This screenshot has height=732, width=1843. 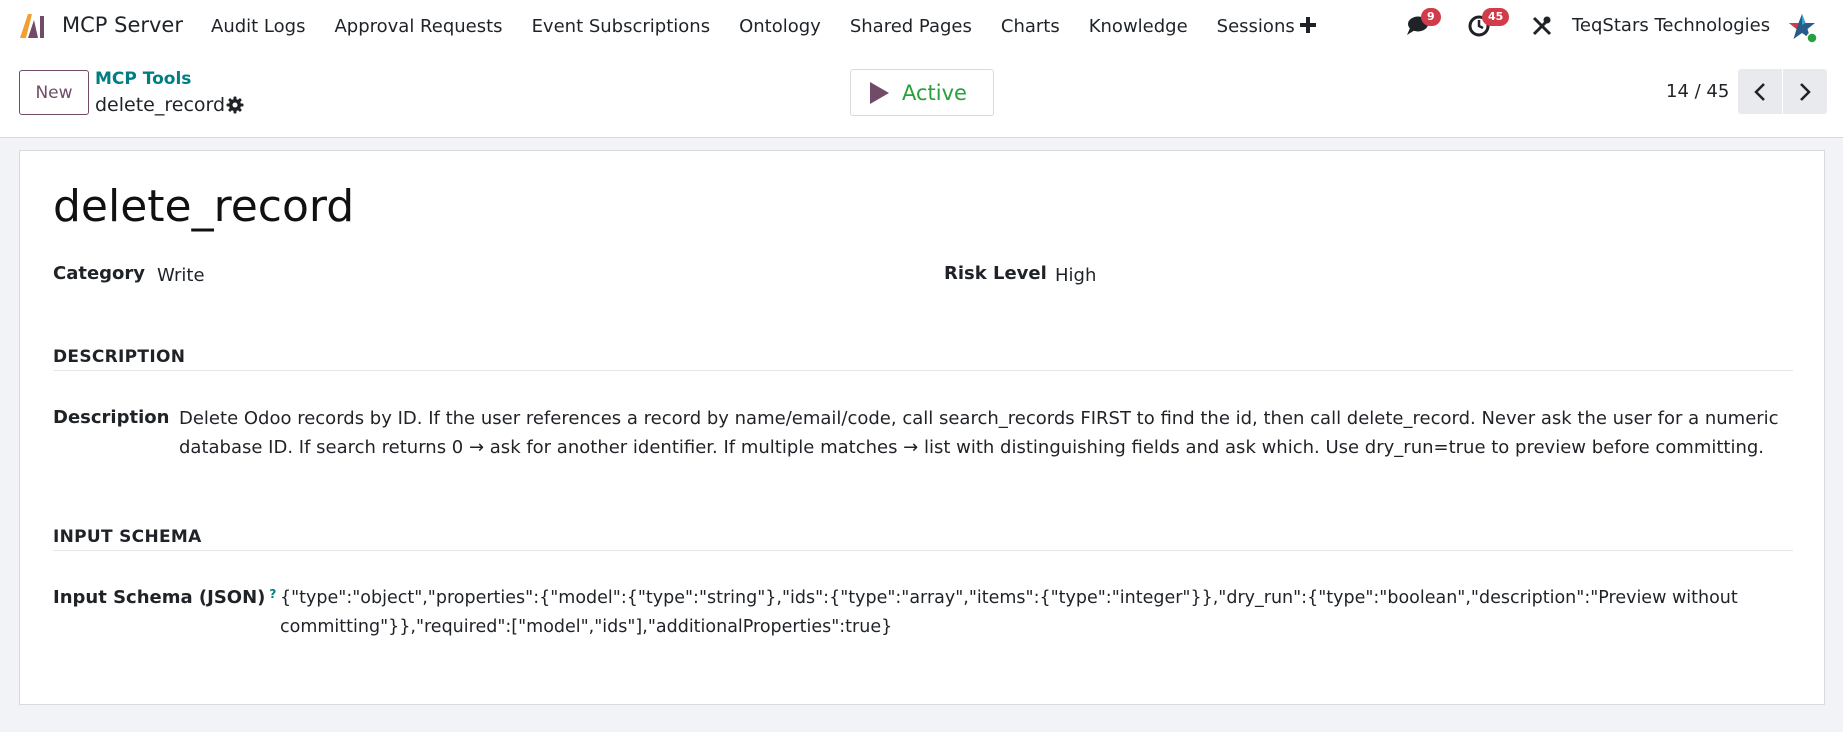 What do you see at coordinates (1138, 27) in the screenshot?
I see `menu-item-knowledge: Knowledge` at bounding box center [1138, 27].